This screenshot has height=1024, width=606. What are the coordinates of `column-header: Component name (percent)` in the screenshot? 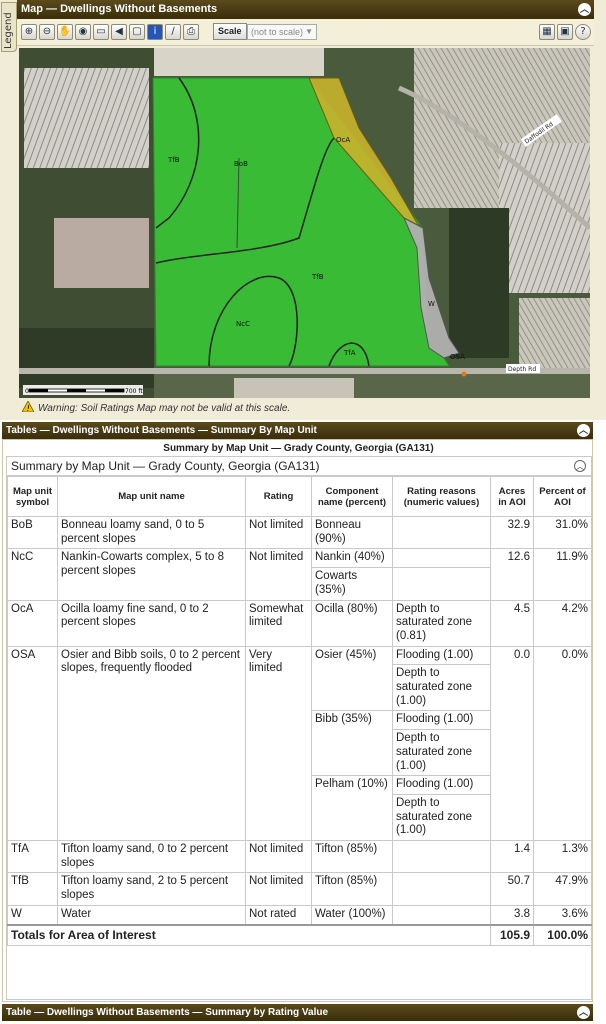 It's located at (352, 496).